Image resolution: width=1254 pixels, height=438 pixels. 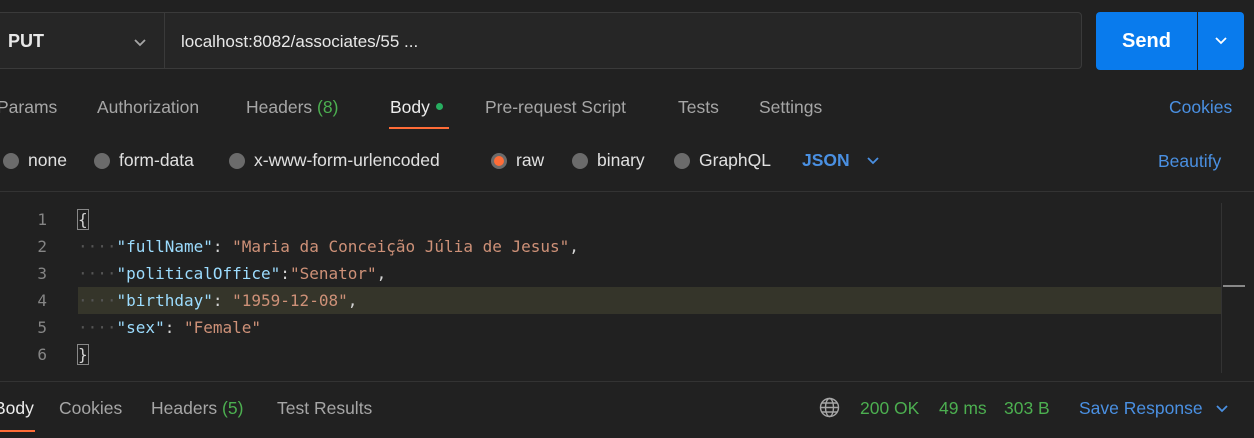 What do you see at coordinates (324, 408) in the screenshot?
I see `response-tab-test-results: Test Results` at bounding box center [324, 408].